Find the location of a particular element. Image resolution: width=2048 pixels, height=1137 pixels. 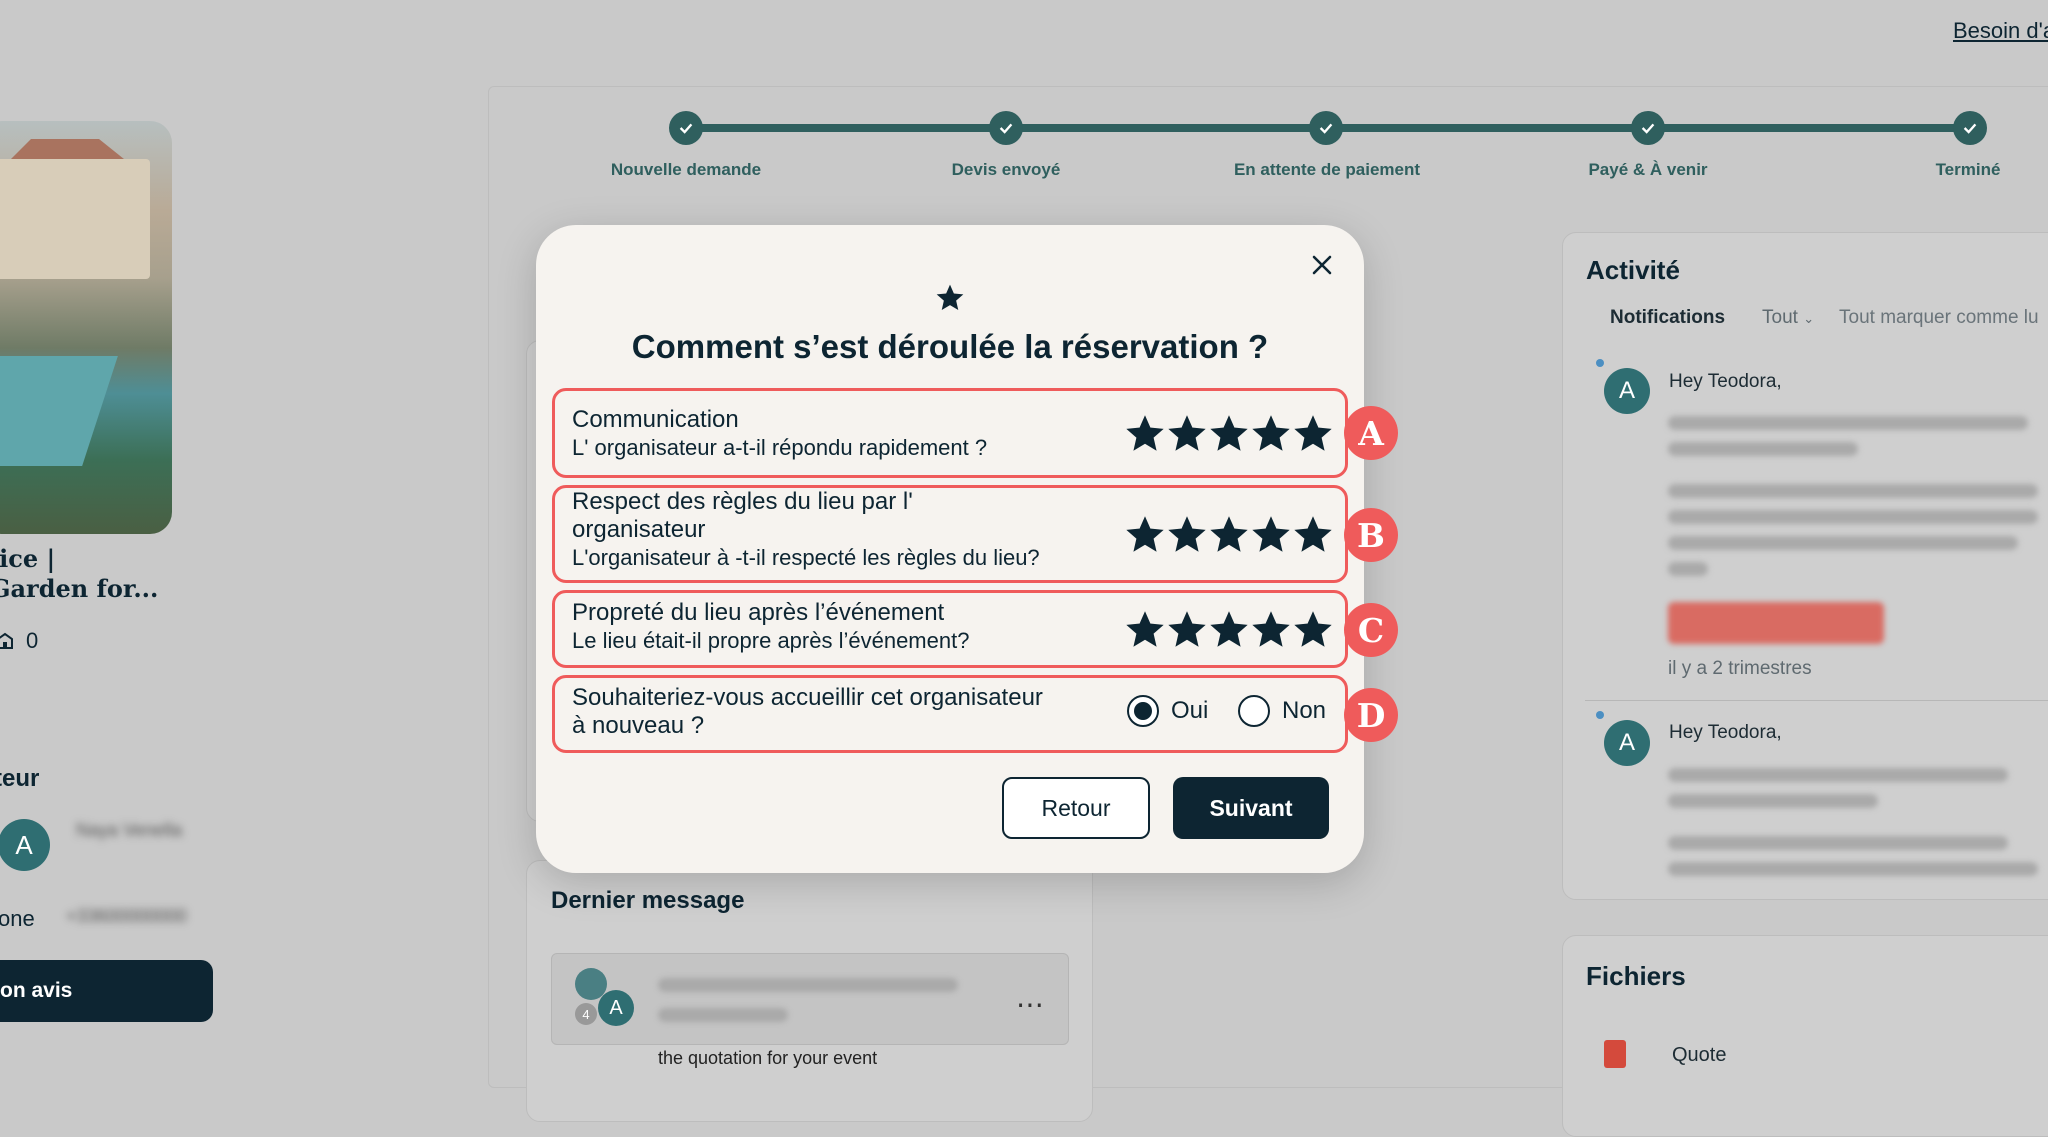

question-title: Respect des règles du lieu par l' is located at coordinates (742, 501).